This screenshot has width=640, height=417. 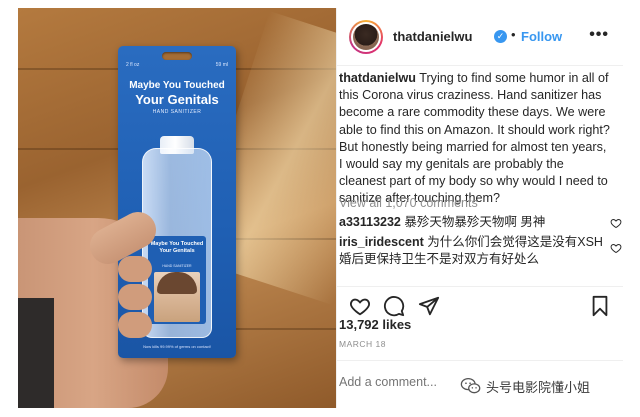 What do you see at coordinates (177, 247) in the screenshot?
I see `bottle-label-title: Maybe You Touched Your Genitals` at bounding box center [177, 247].